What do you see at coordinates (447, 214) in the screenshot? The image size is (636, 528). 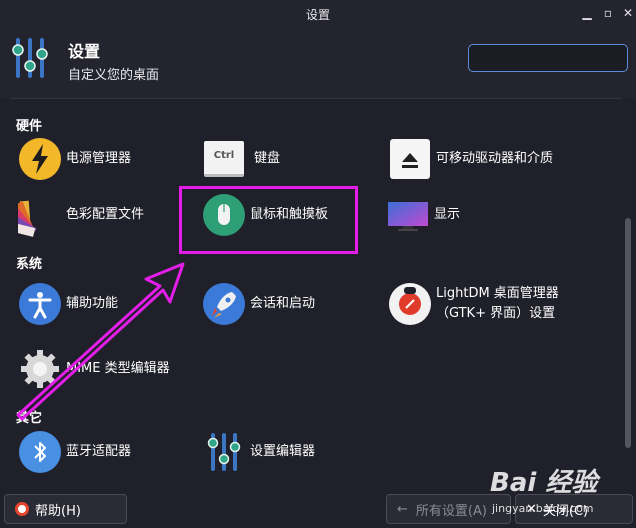 I see `item-label: 显示` at bounding box center [447, 214].